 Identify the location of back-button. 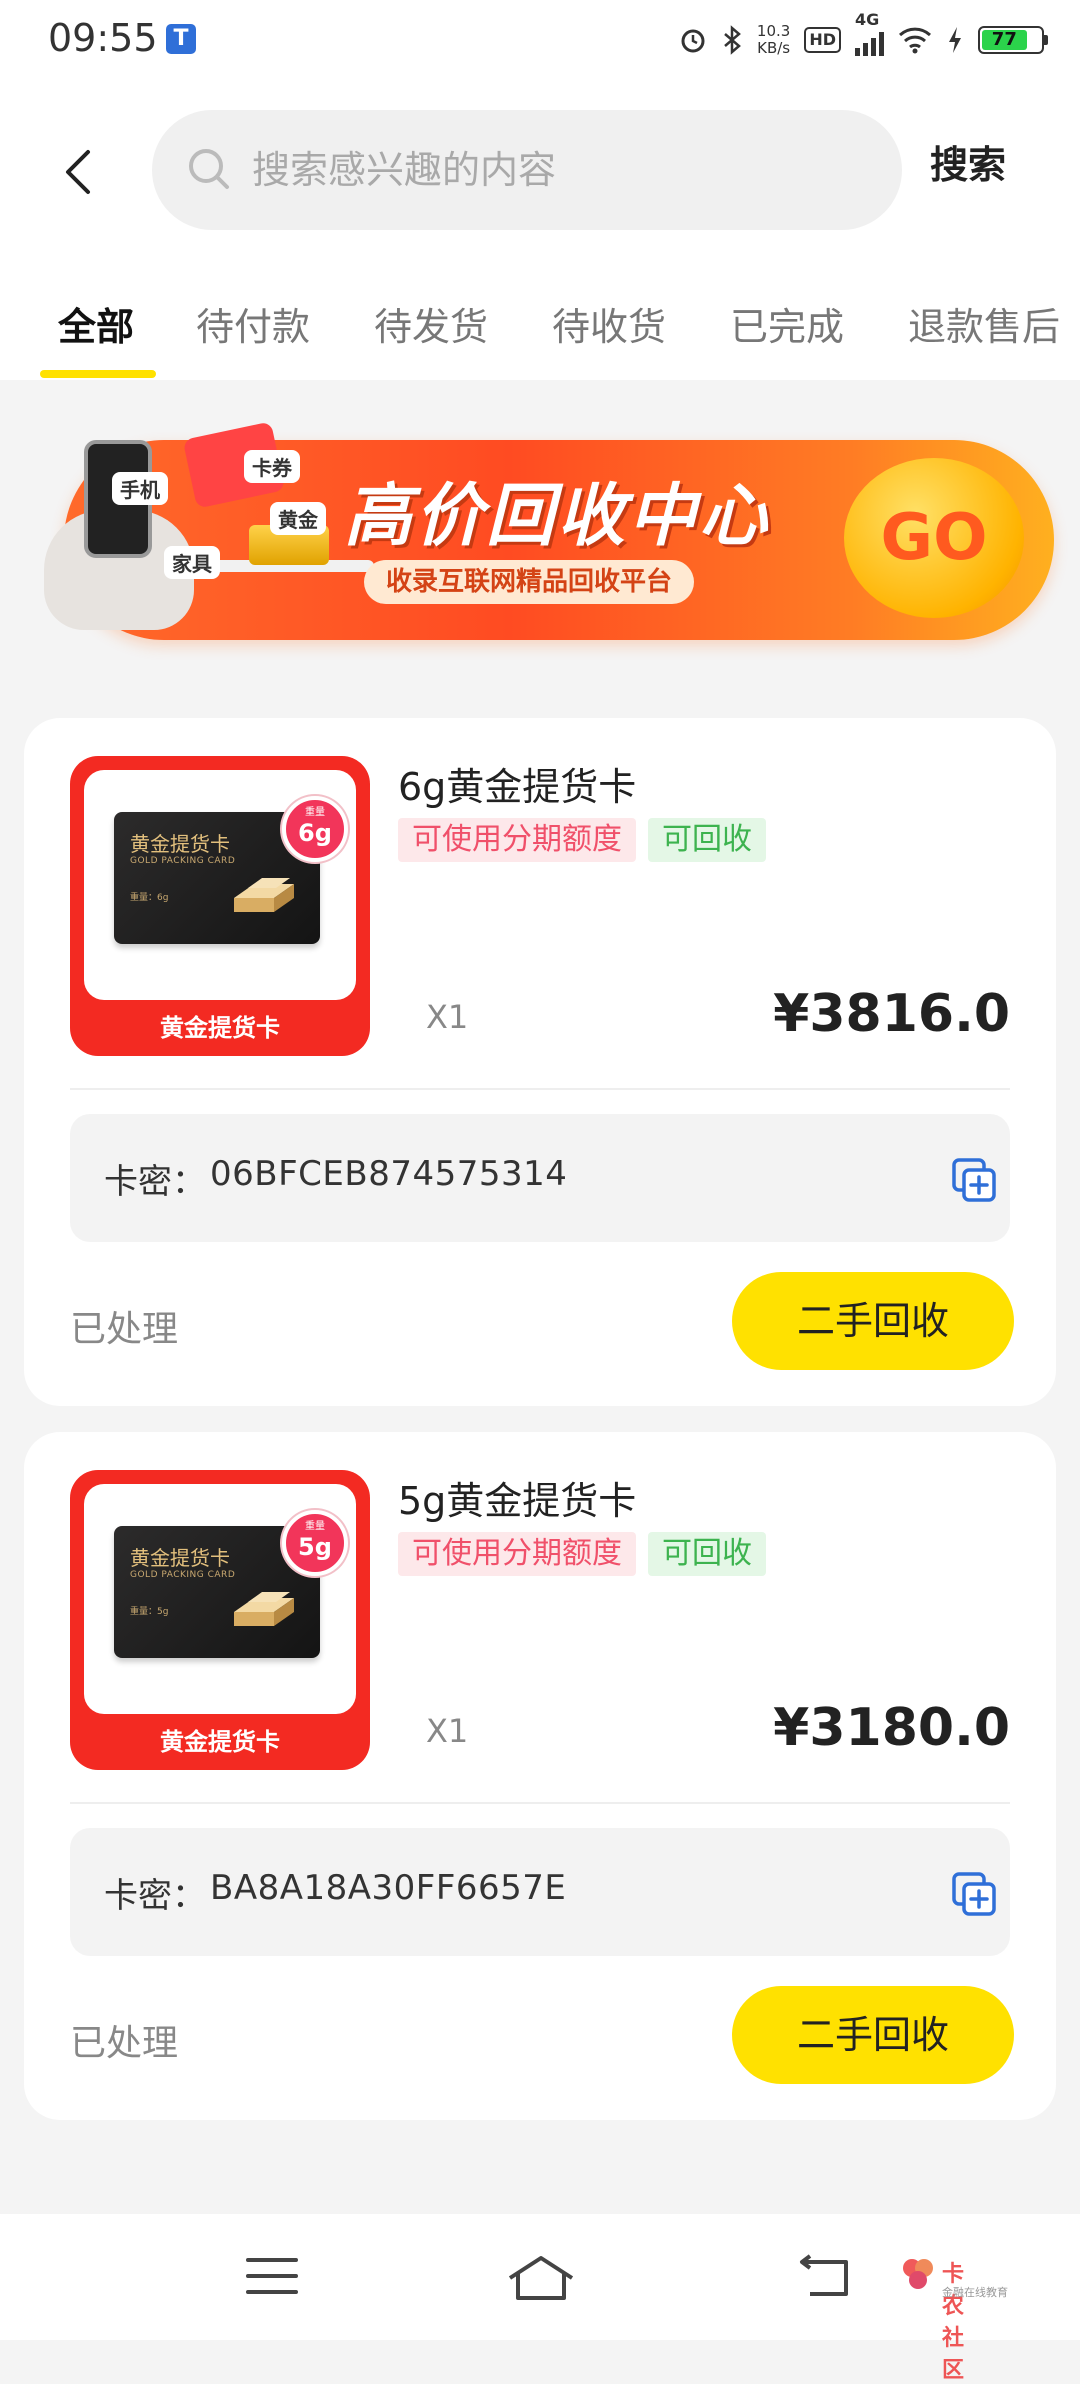
(78, 172).